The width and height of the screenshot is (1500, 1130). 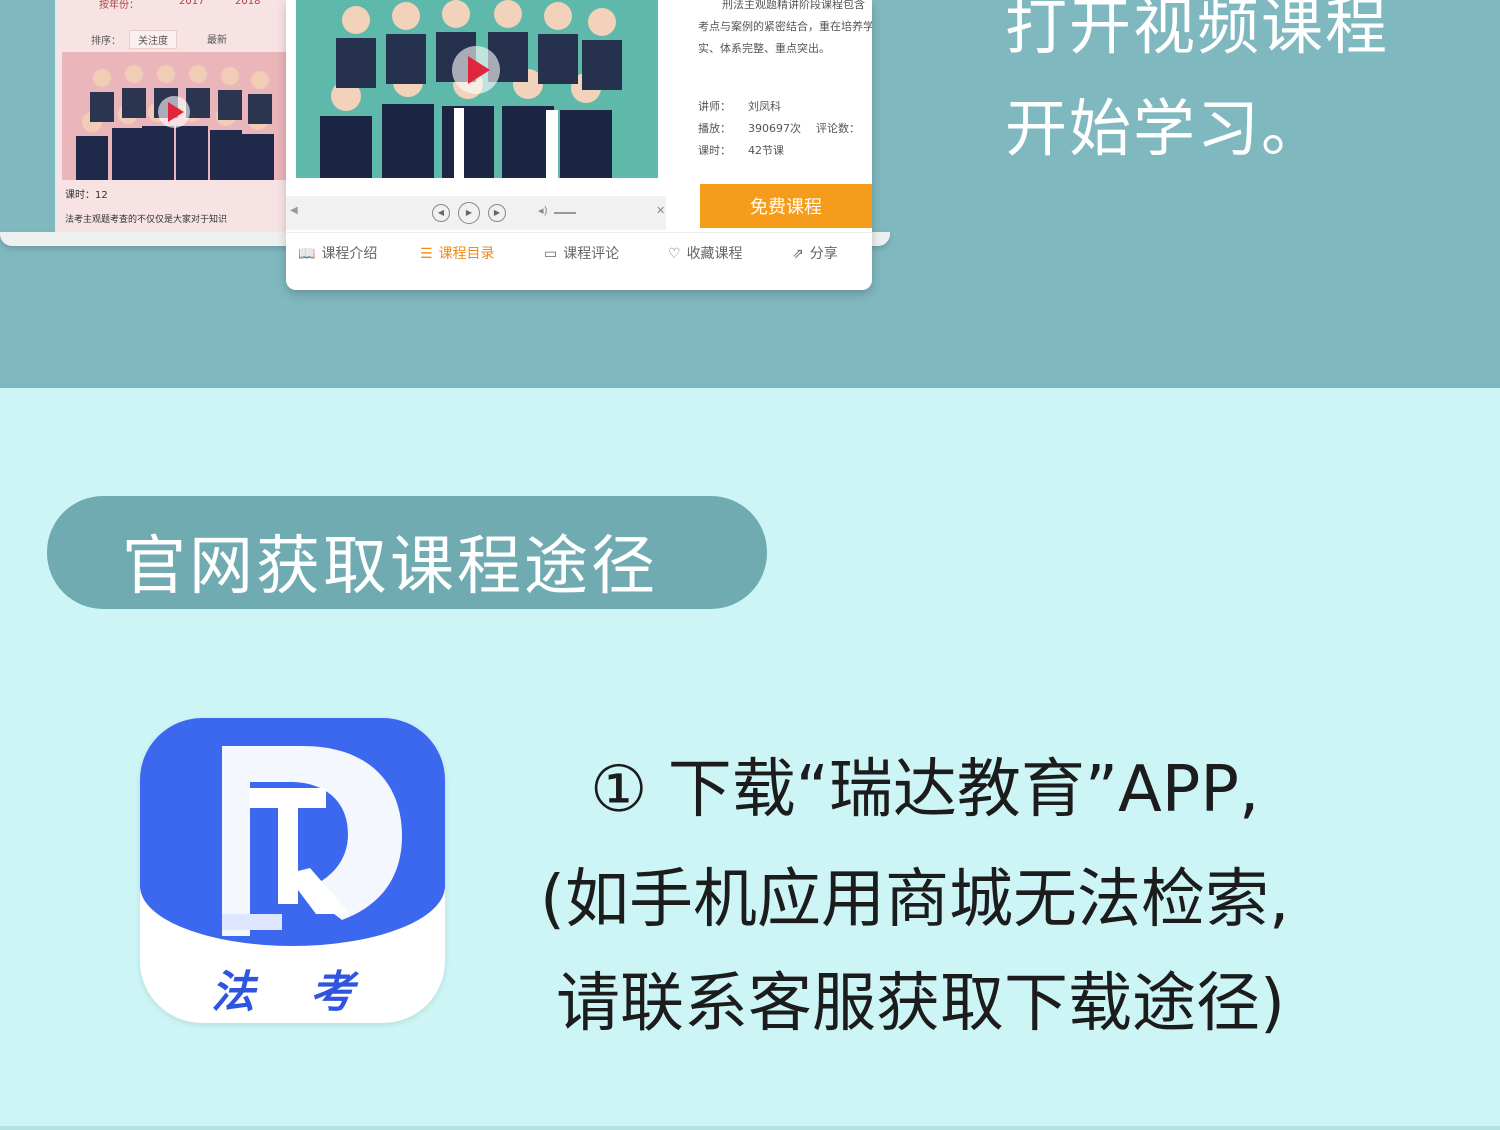 What do you see at coordinates (307, 254) in the screenshot?
I see `book-icon: 📖` at bounding box center [307, 254].